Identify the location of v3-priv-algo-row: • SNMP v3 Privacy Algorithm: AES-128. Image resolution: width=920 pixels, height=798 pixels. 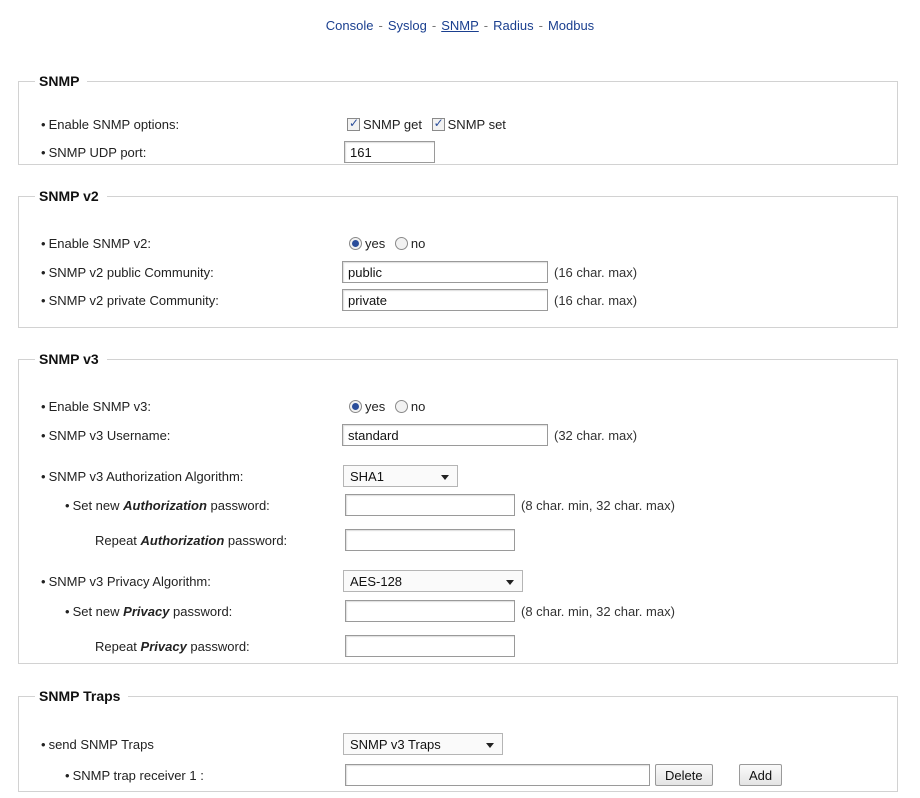
(458, 582).